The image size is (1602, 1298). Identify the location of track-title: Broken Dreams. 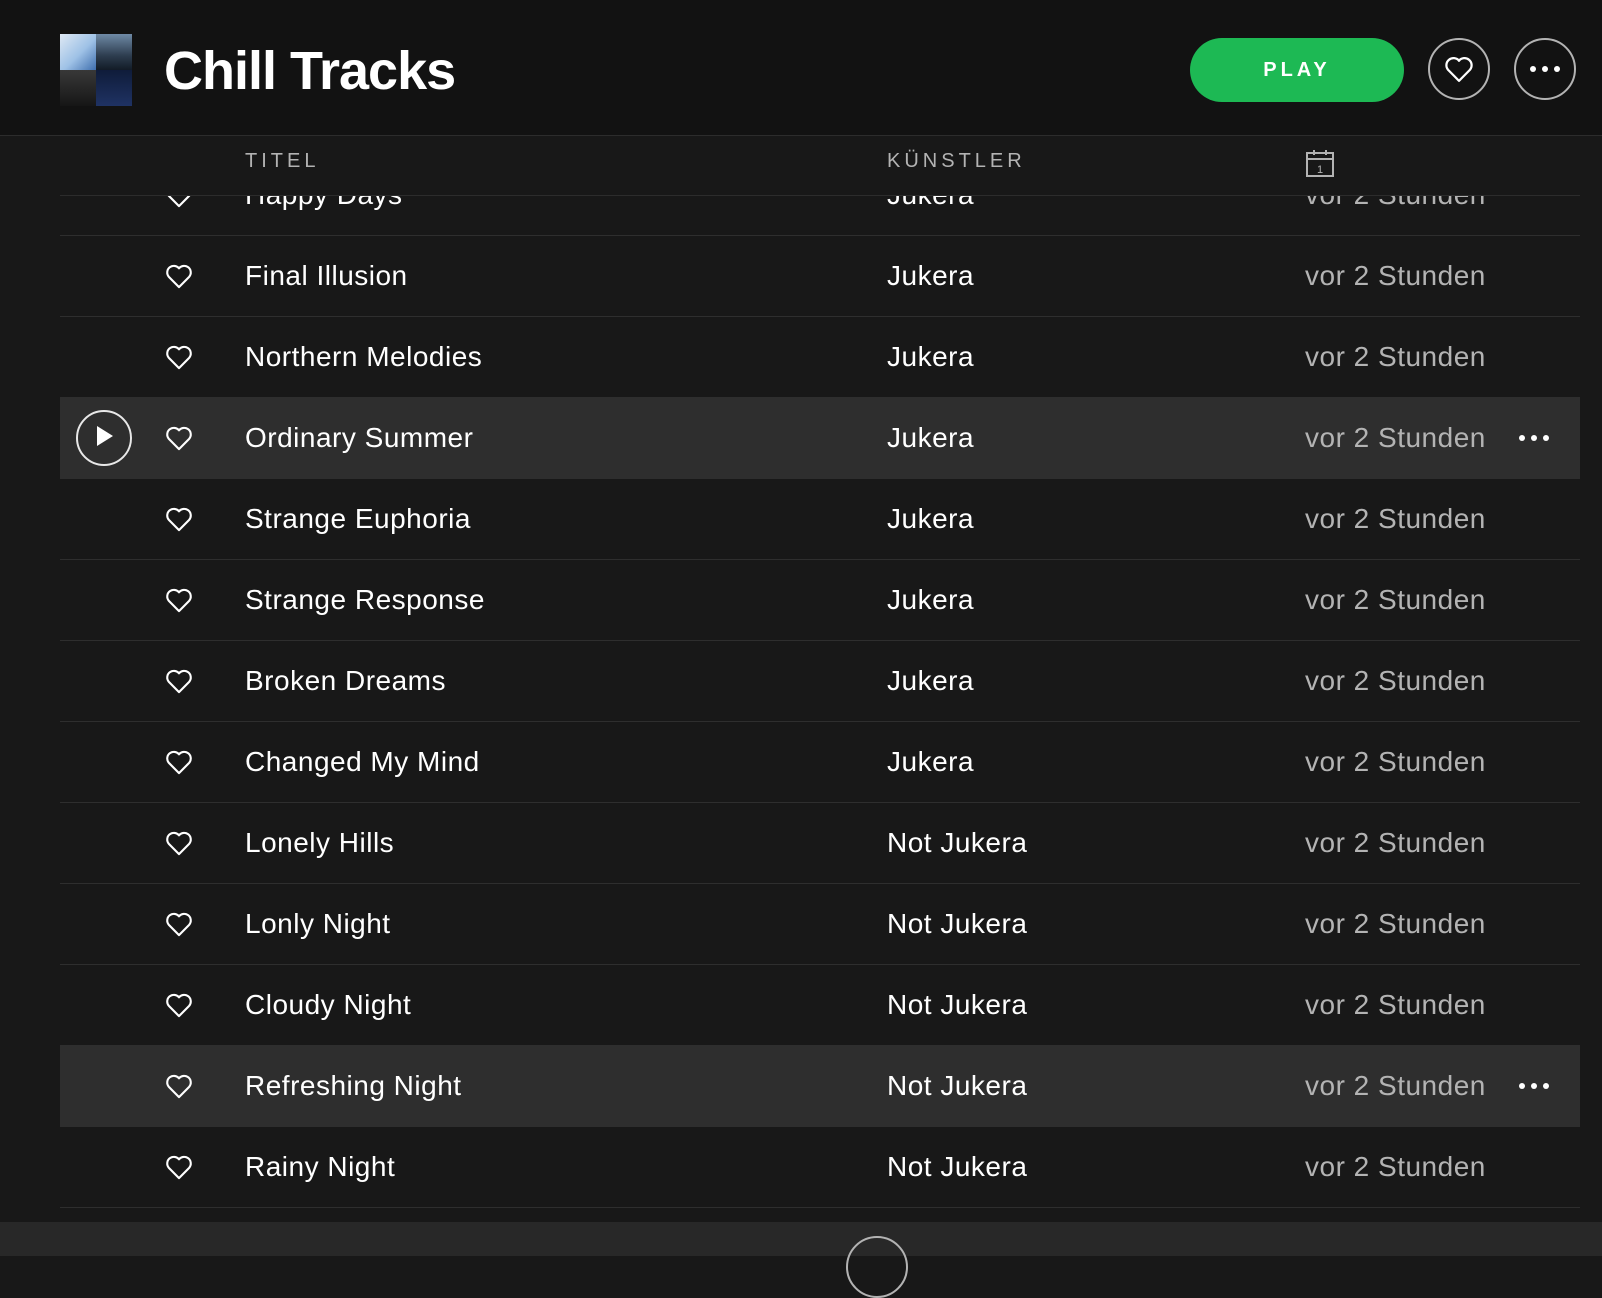
(346, 680).